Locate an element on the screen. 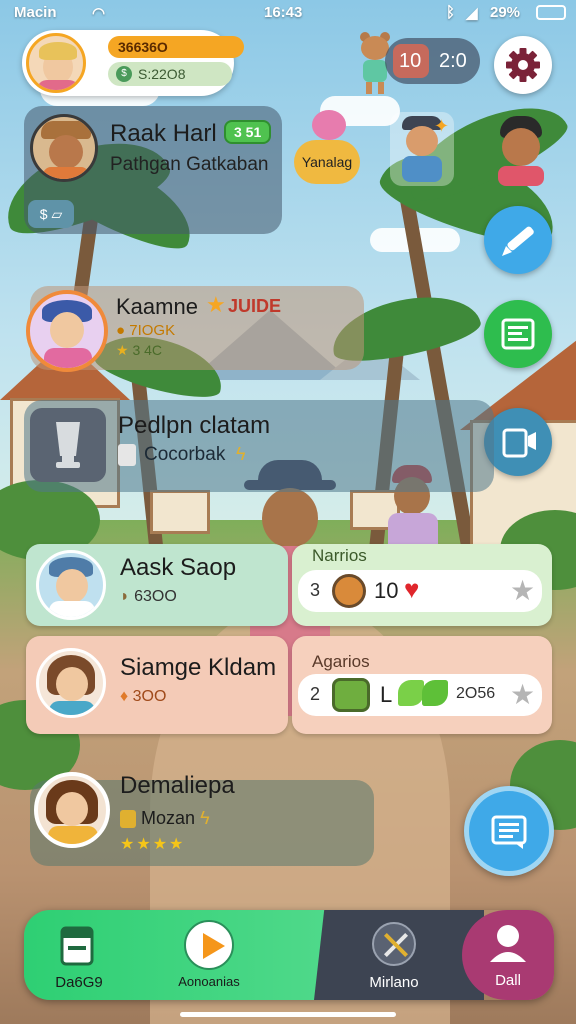 This screenshot has height=1024, width=576. newspaper-icon is located at coordinates (518, 334).